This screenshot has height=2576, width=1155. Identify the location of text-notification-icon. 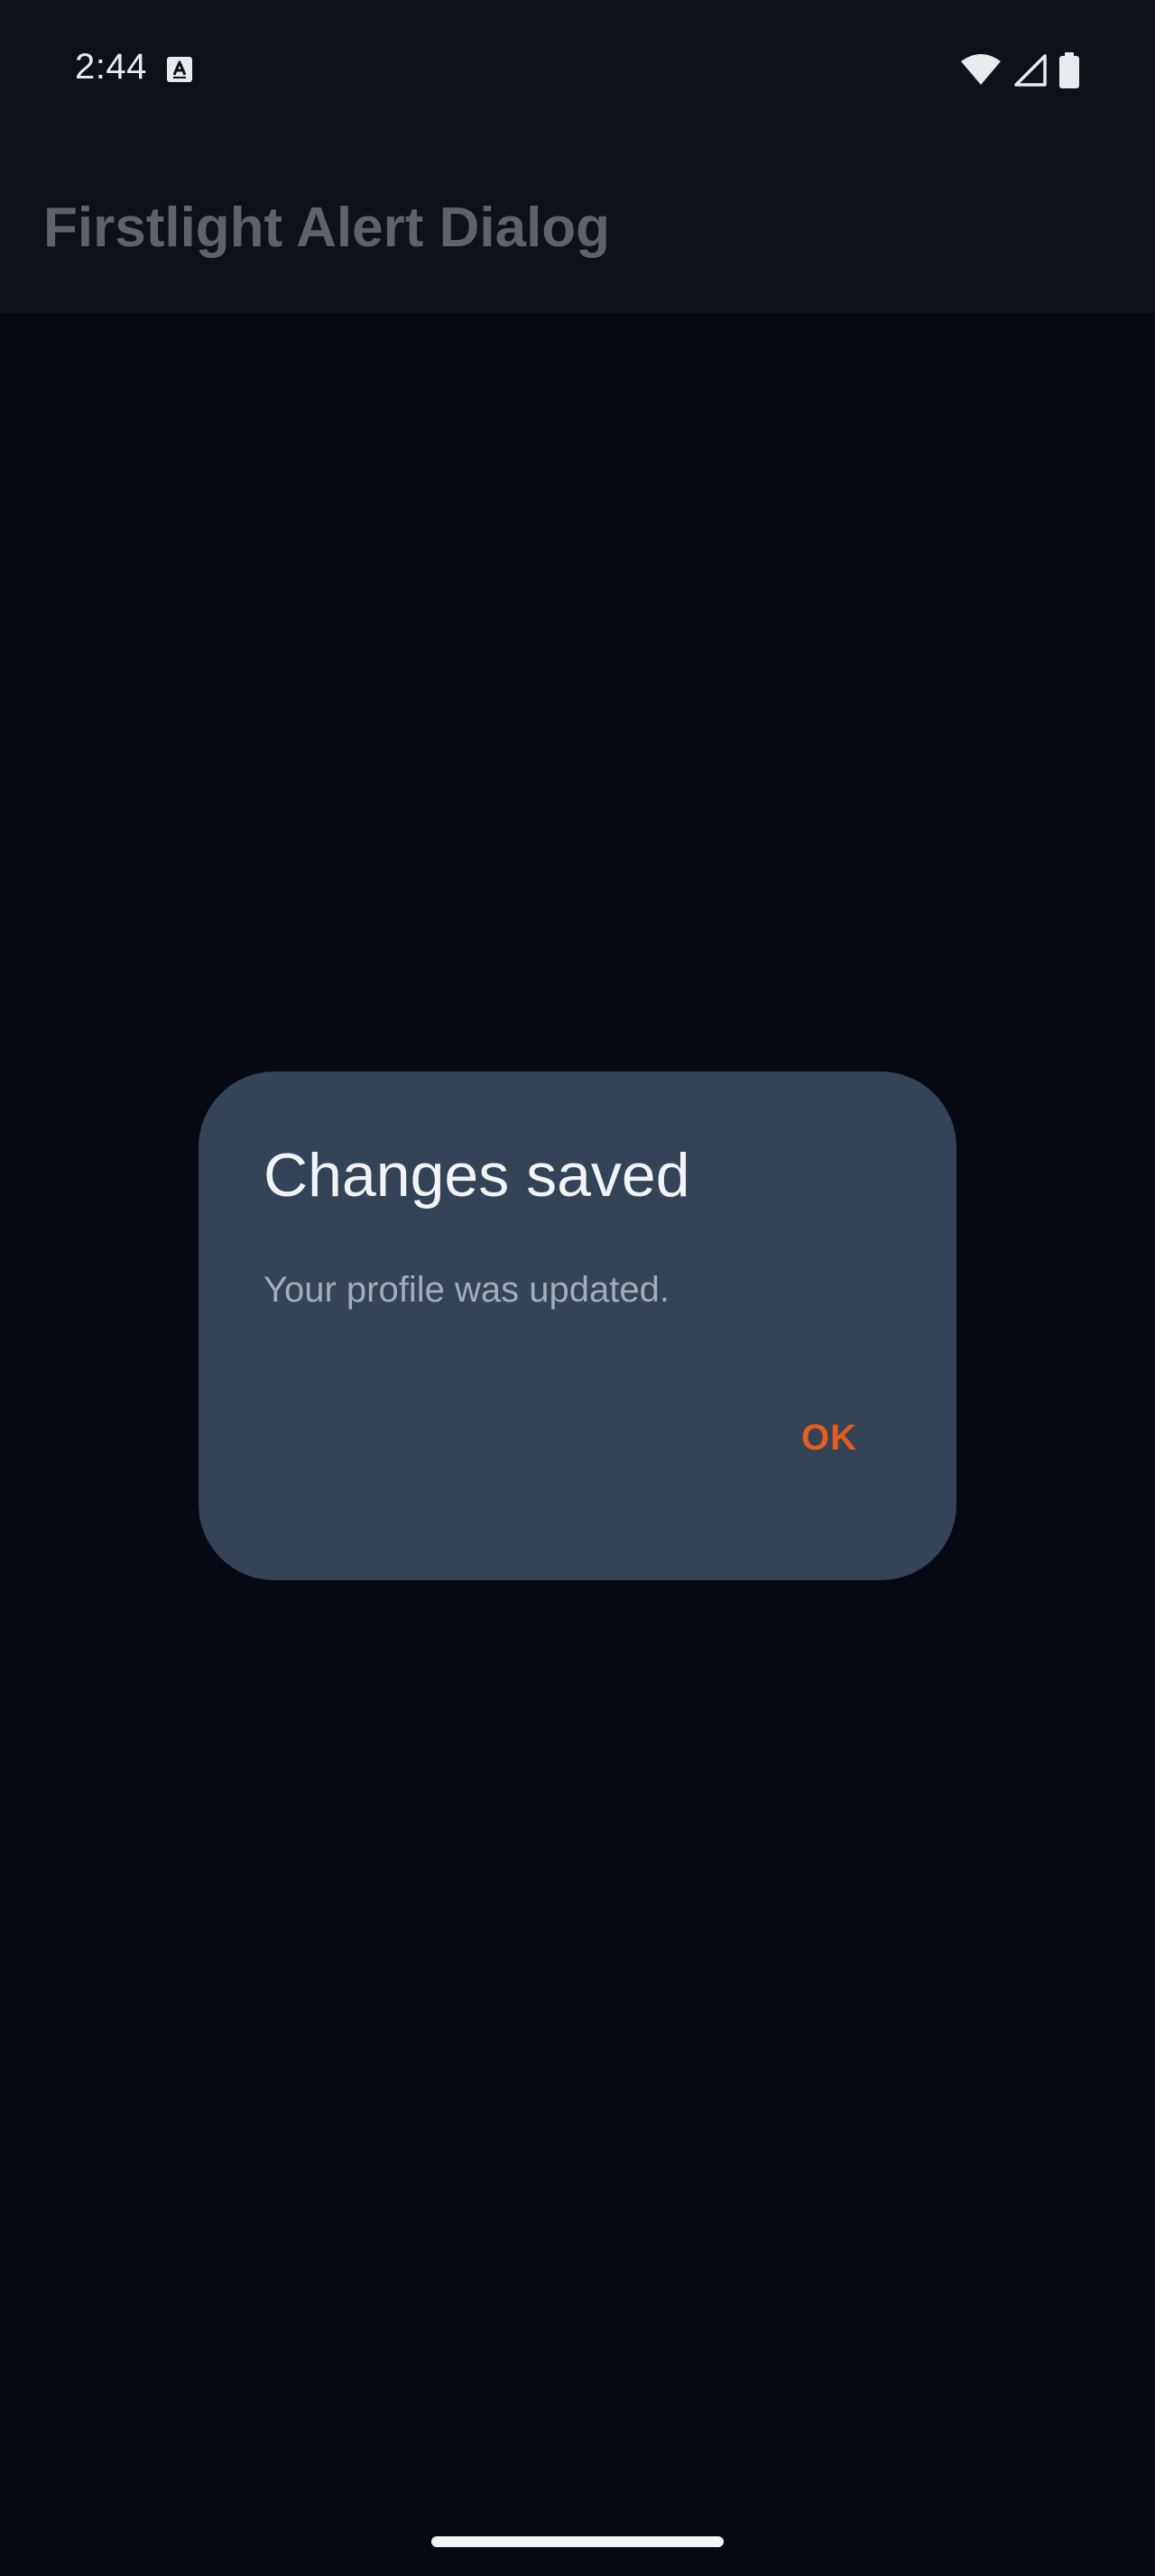
(179, 69).